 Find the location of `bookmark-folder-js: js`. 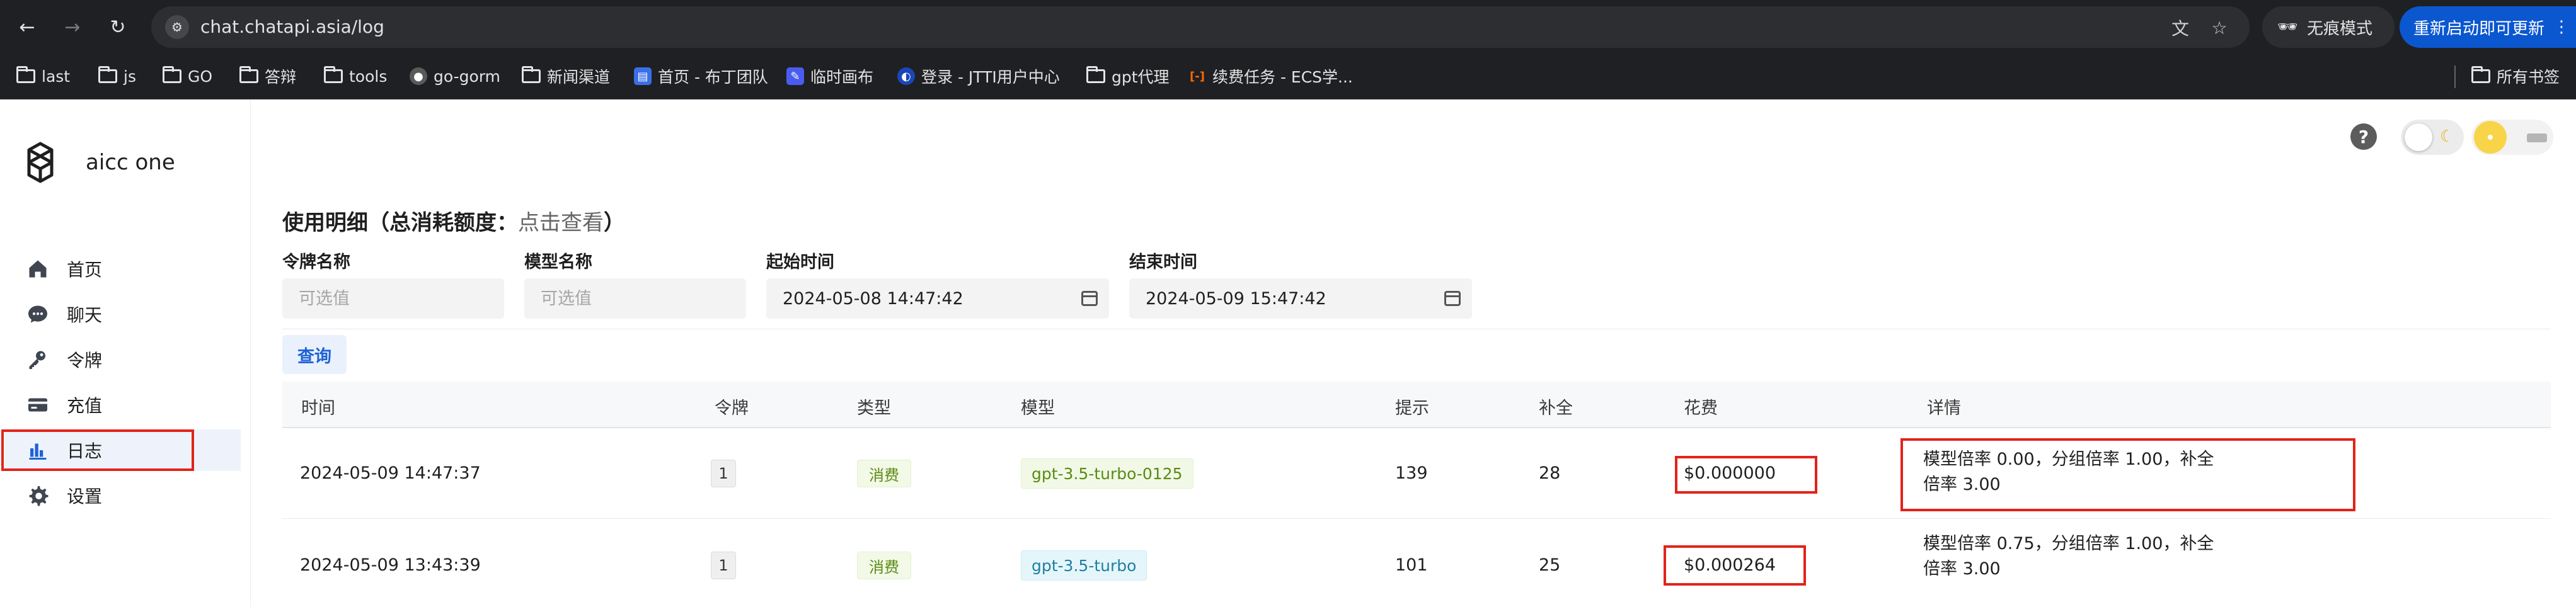

bookmark-folder-js: js is located at coordinates (117, 76).